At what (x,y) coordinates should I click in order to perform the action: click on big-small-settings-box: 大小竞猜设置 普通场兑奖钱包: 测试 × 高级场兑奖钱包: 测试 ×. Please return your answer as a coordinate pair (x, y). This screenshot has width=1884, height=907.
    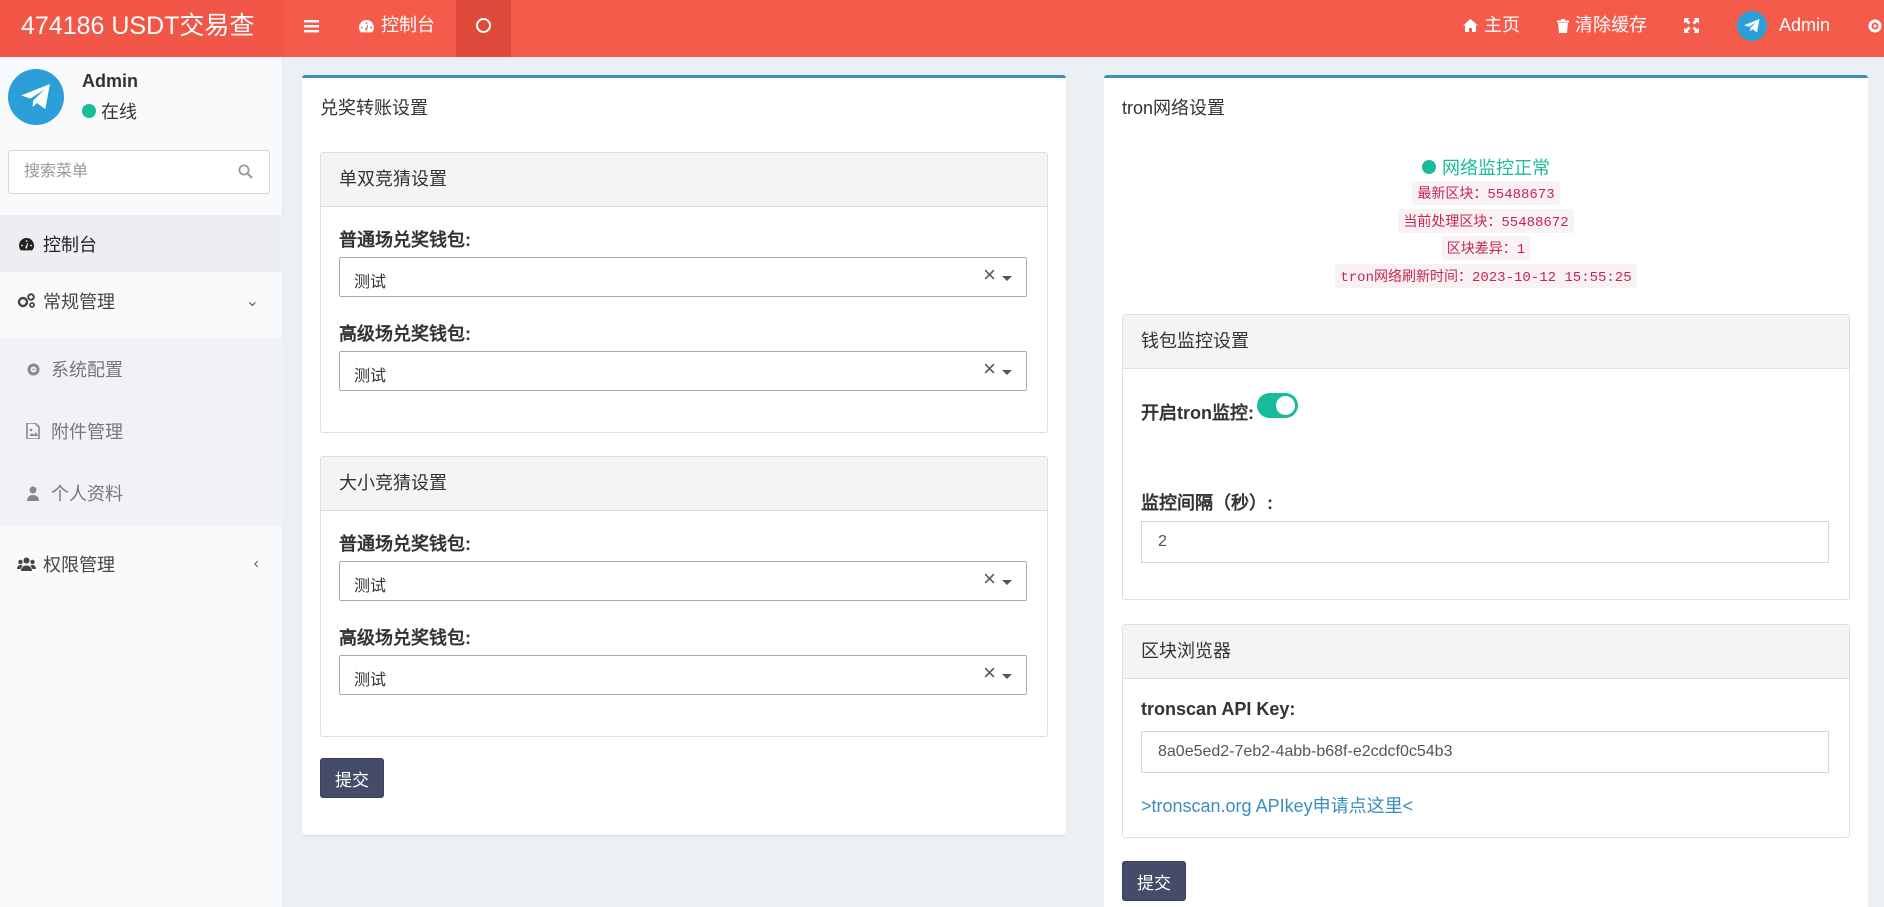
    Looking at the image, I should click on (684, 596).